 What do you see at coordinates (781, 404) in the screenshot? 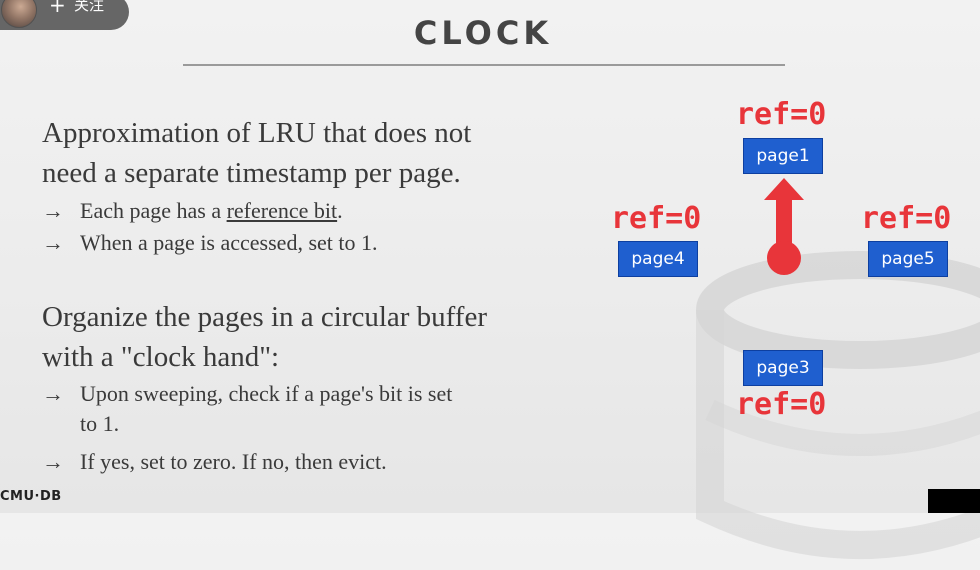
I see `page3-ref-label: ref=0` at bounding box center [781, 404].